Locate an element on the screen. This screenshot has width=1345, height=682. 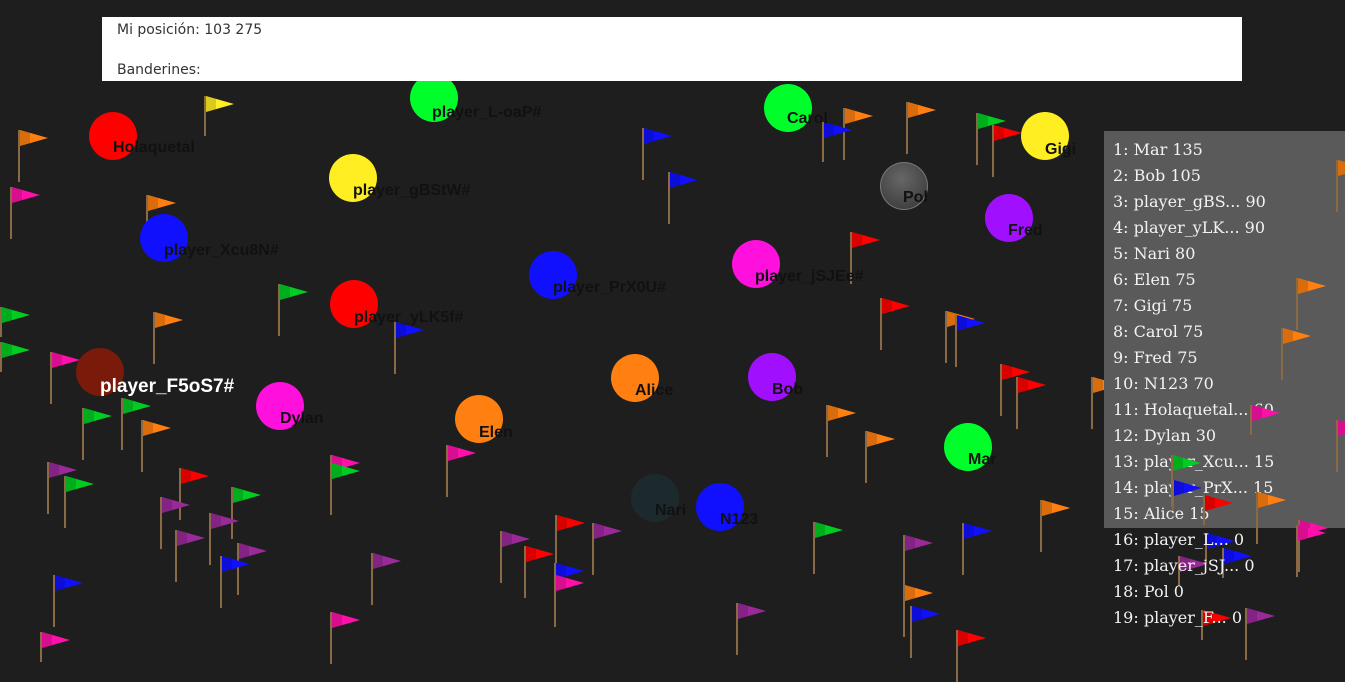
leaderboard-row: 6: Elen 75 is located at coordinates (1154, 279).